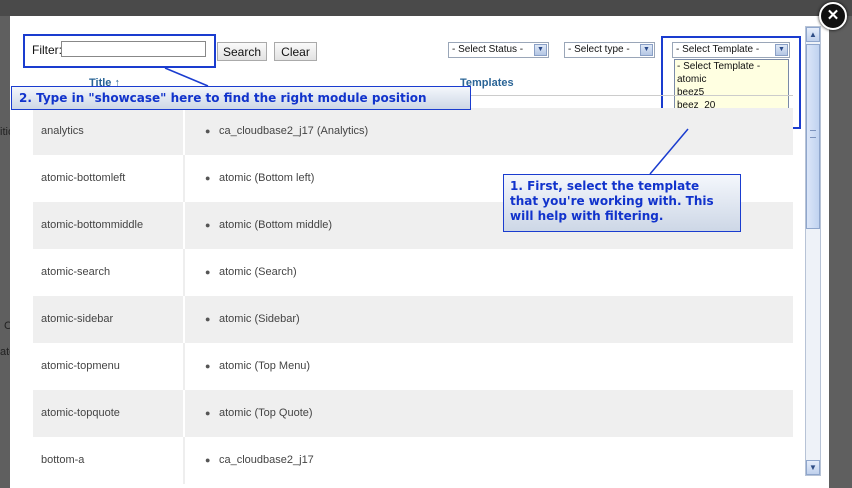 This screenshot has height=488, width=852. What do you see at coordinates (186, 77) in the screenshot?
I see `callout-line-filter` at bounding box center [186, 77].